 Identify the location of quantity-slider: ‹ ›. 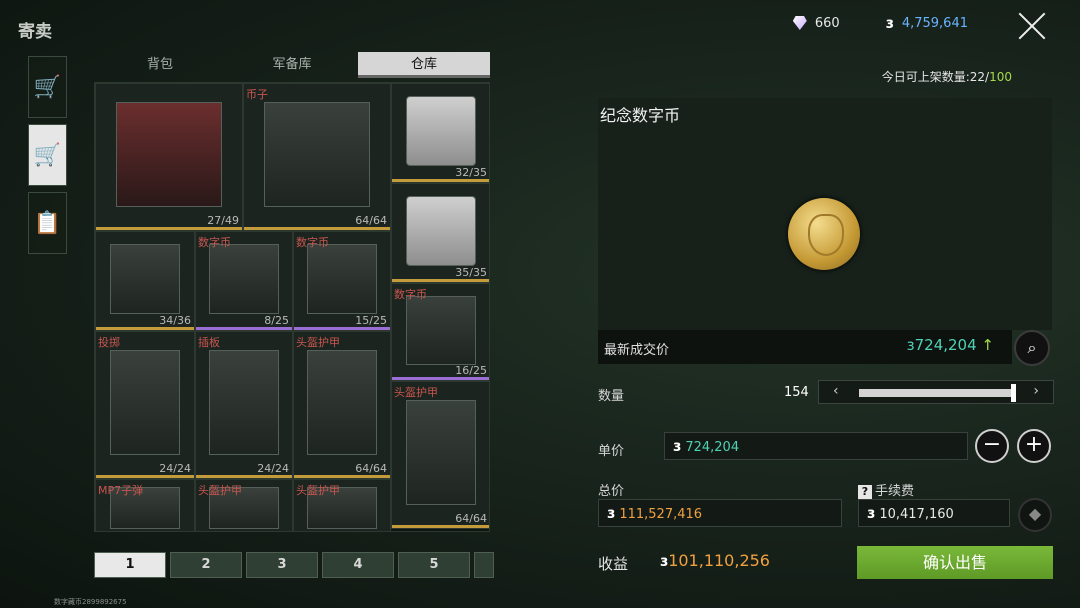
(936, 392).